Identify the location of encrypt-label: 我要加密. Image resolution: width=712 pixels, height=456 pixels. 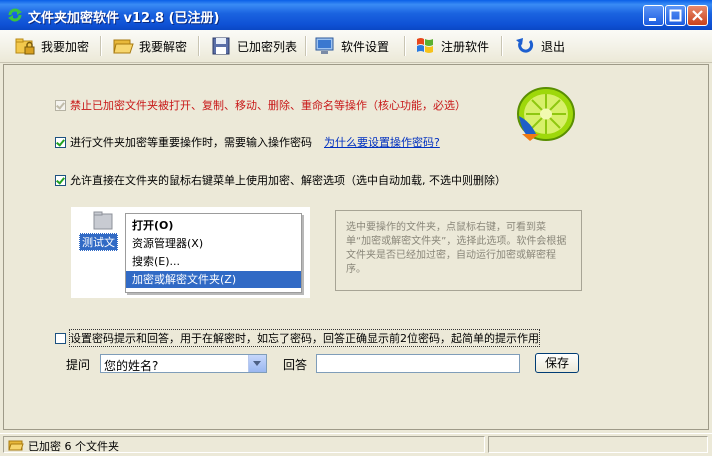
(65, 46).